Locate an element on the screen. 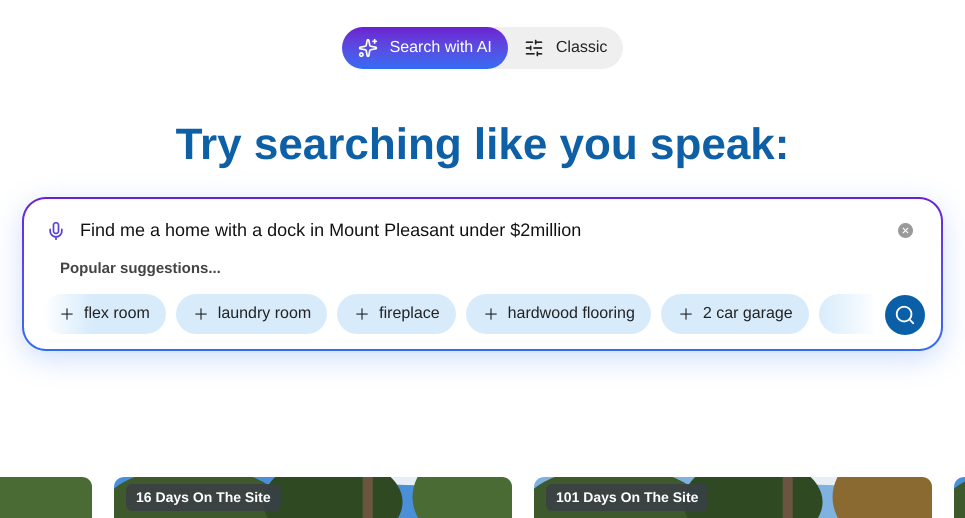 Image resolution: width=965 pixels, height=518 pixels. search-field: Find me a home with a dock in Mount Pleasant under $2million is located at coordinates (489, 230).